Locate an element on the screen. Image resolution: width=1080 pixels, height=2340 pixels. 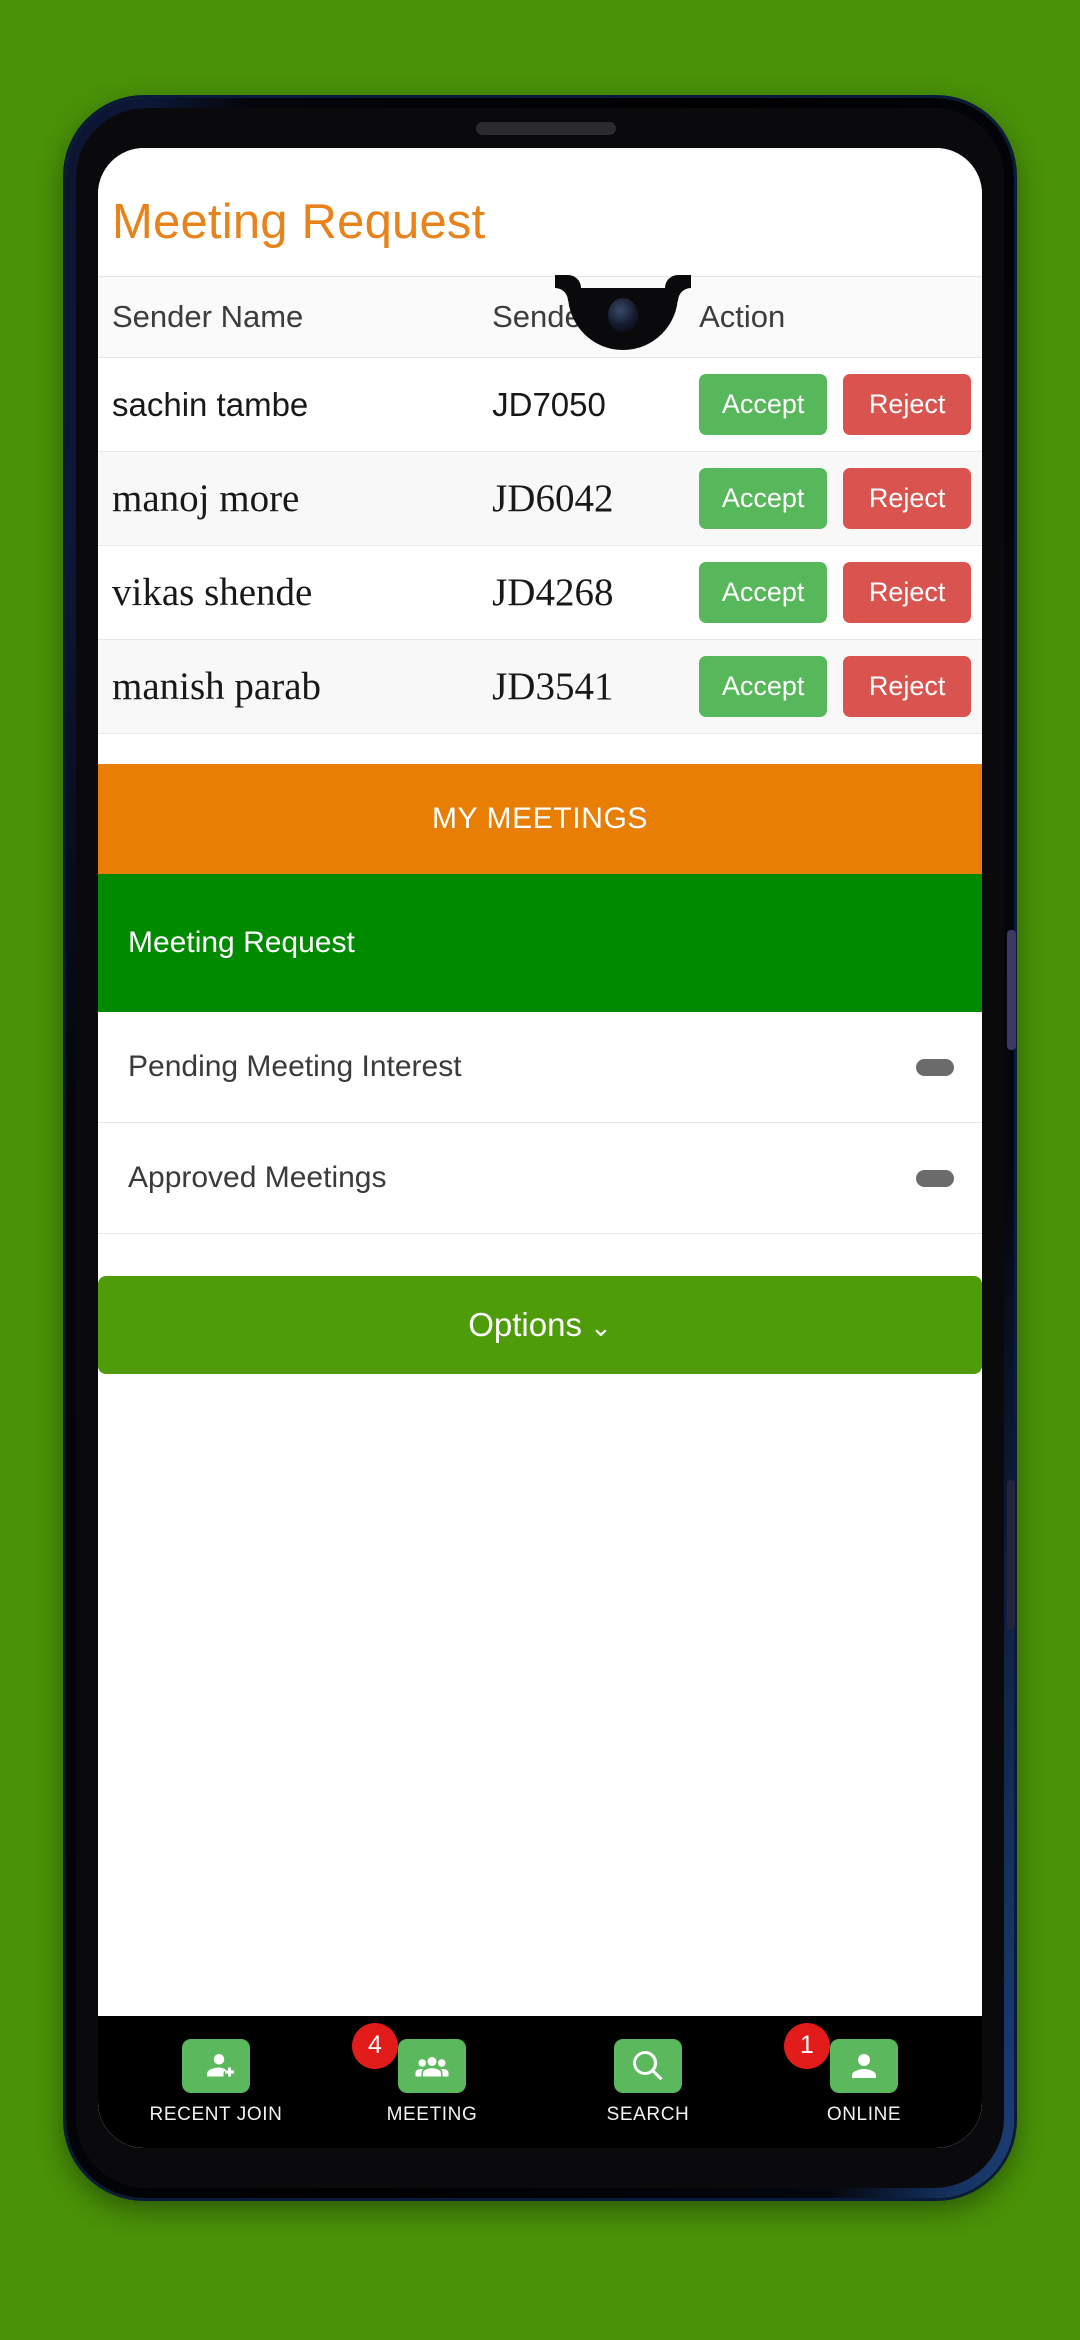
table-header-row: Sender Name Sender ID Action is located at coordinates (540, 317).